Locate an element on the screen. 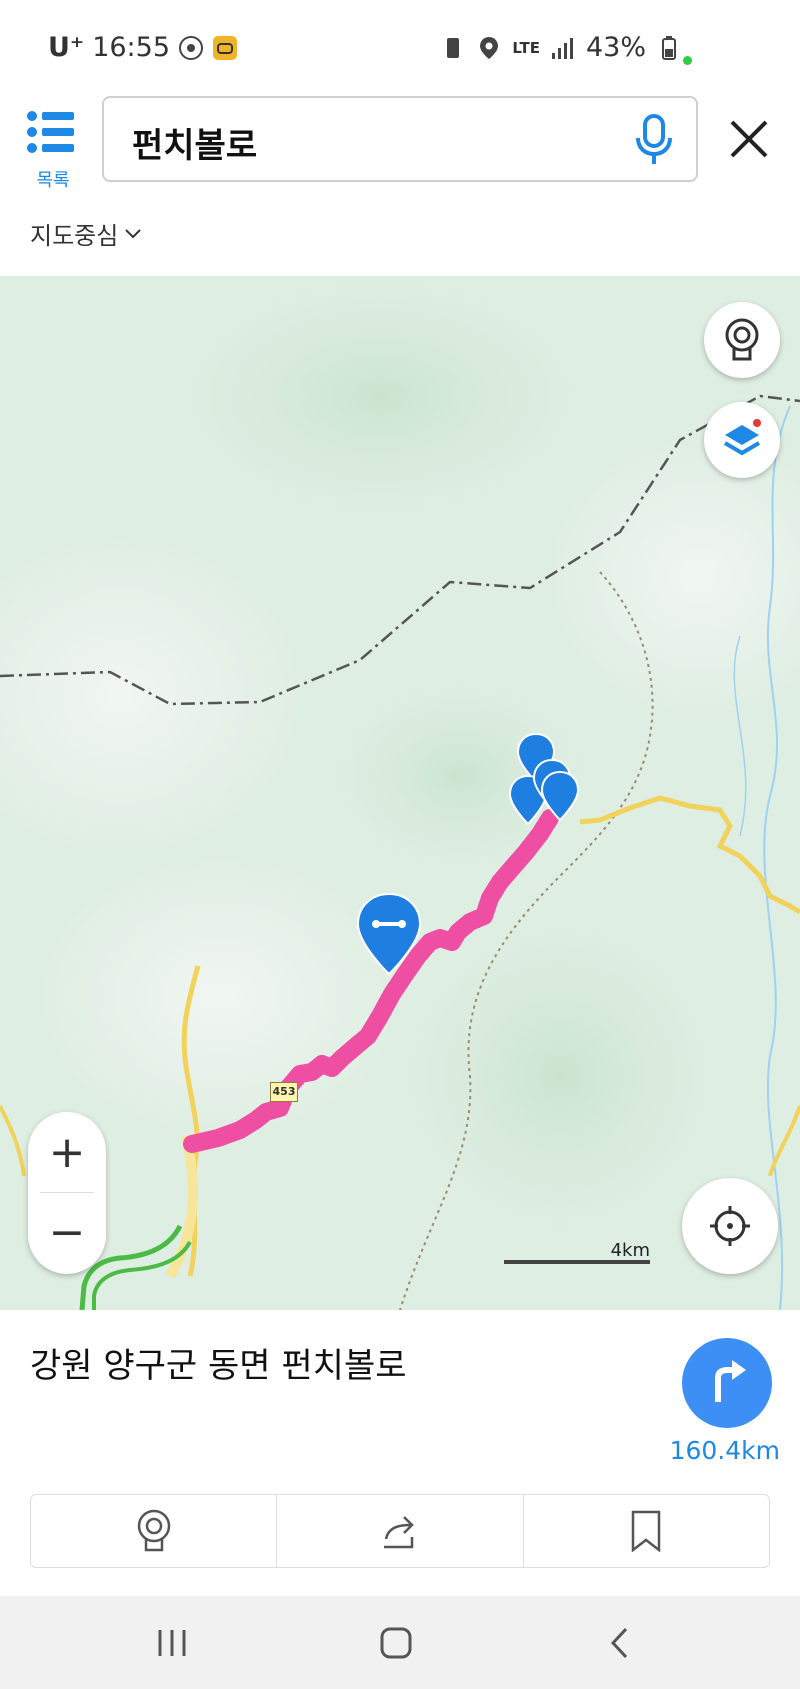 The height and width of the screenshot is (1689, 800). signal-icon is located at coordinates (562, 48).